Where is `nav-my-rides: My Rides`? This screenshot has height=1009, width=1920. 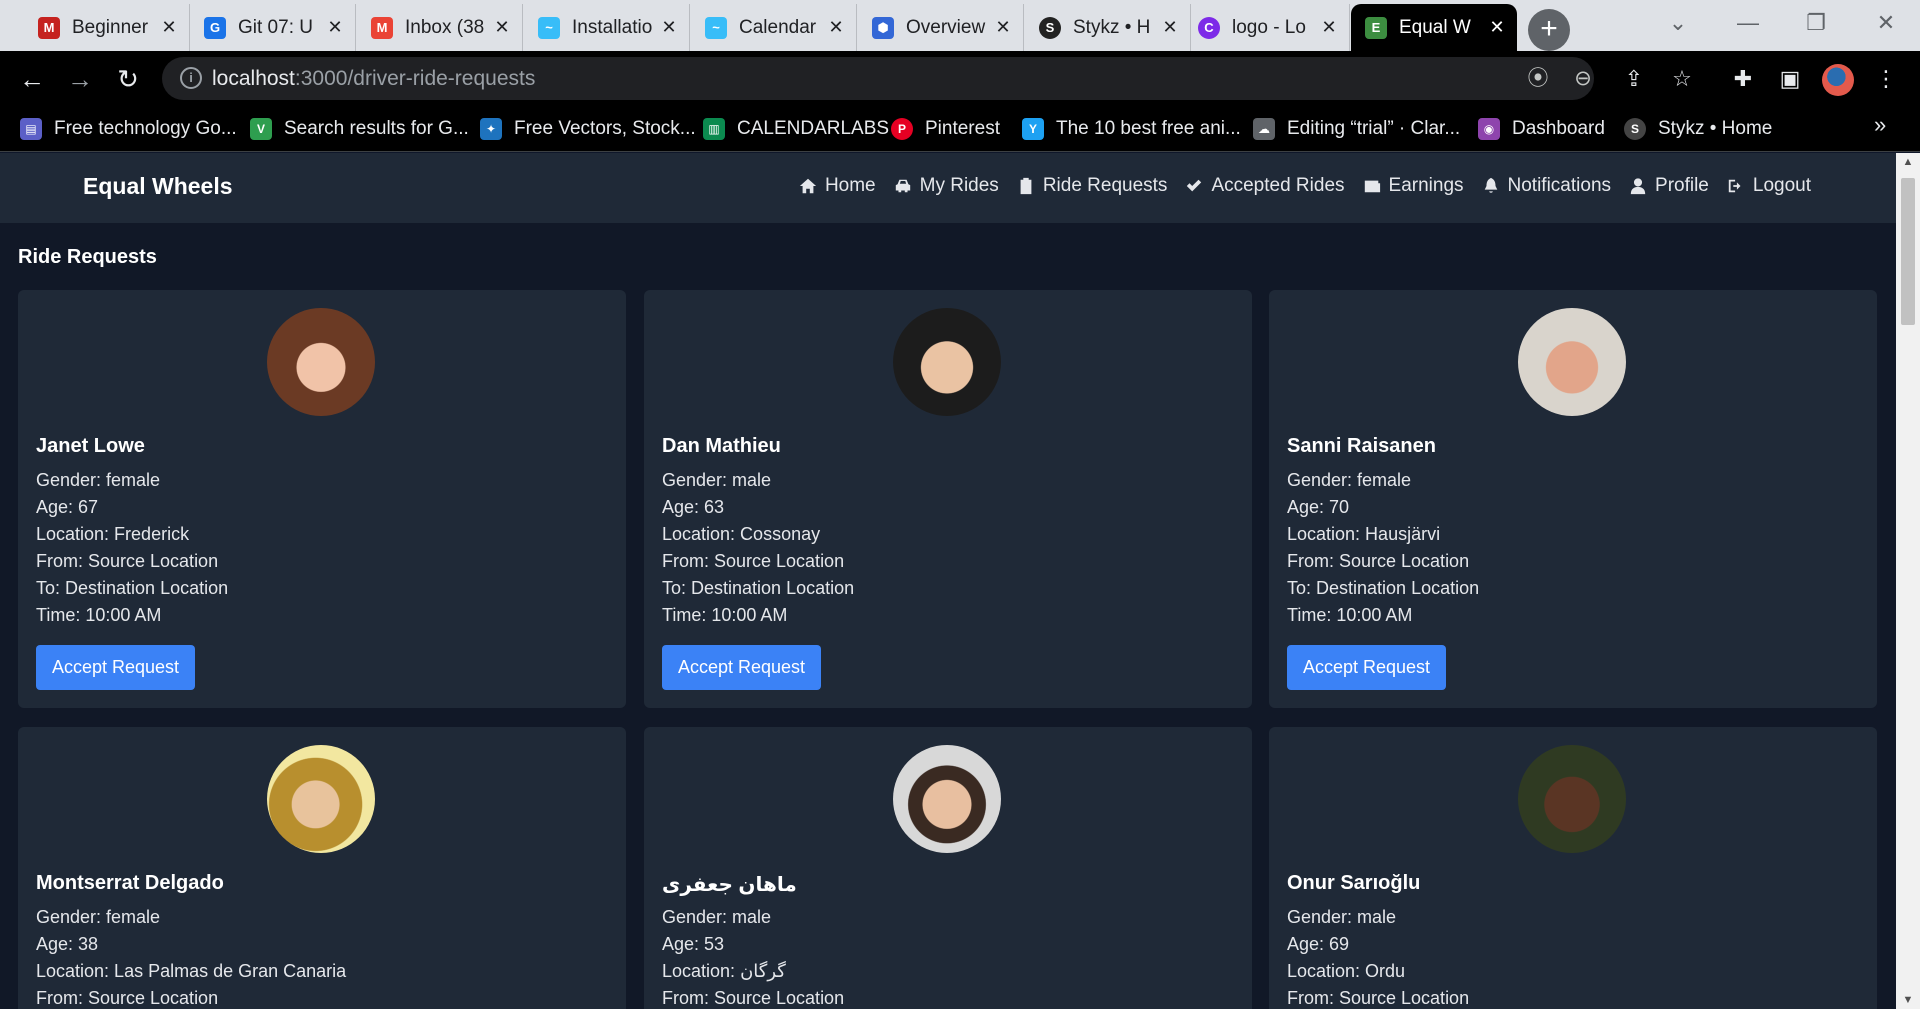 nav-my-rides: My Rides is located at coordinates (946, 186).